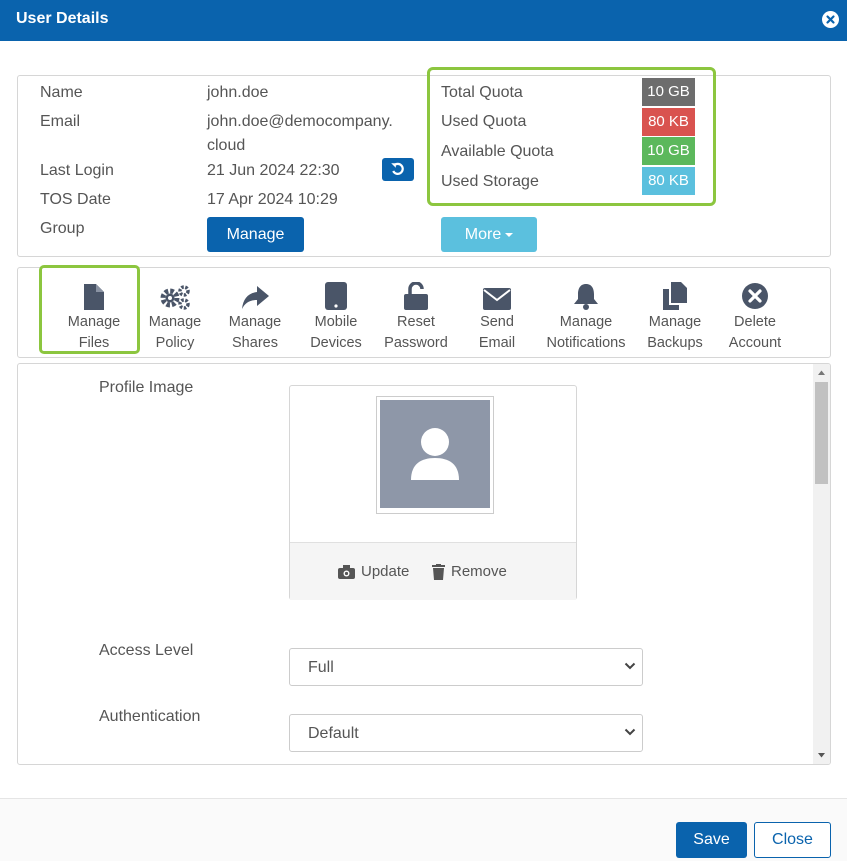  I want to click on delete-account-action: Delete Account, so click(755, 317).